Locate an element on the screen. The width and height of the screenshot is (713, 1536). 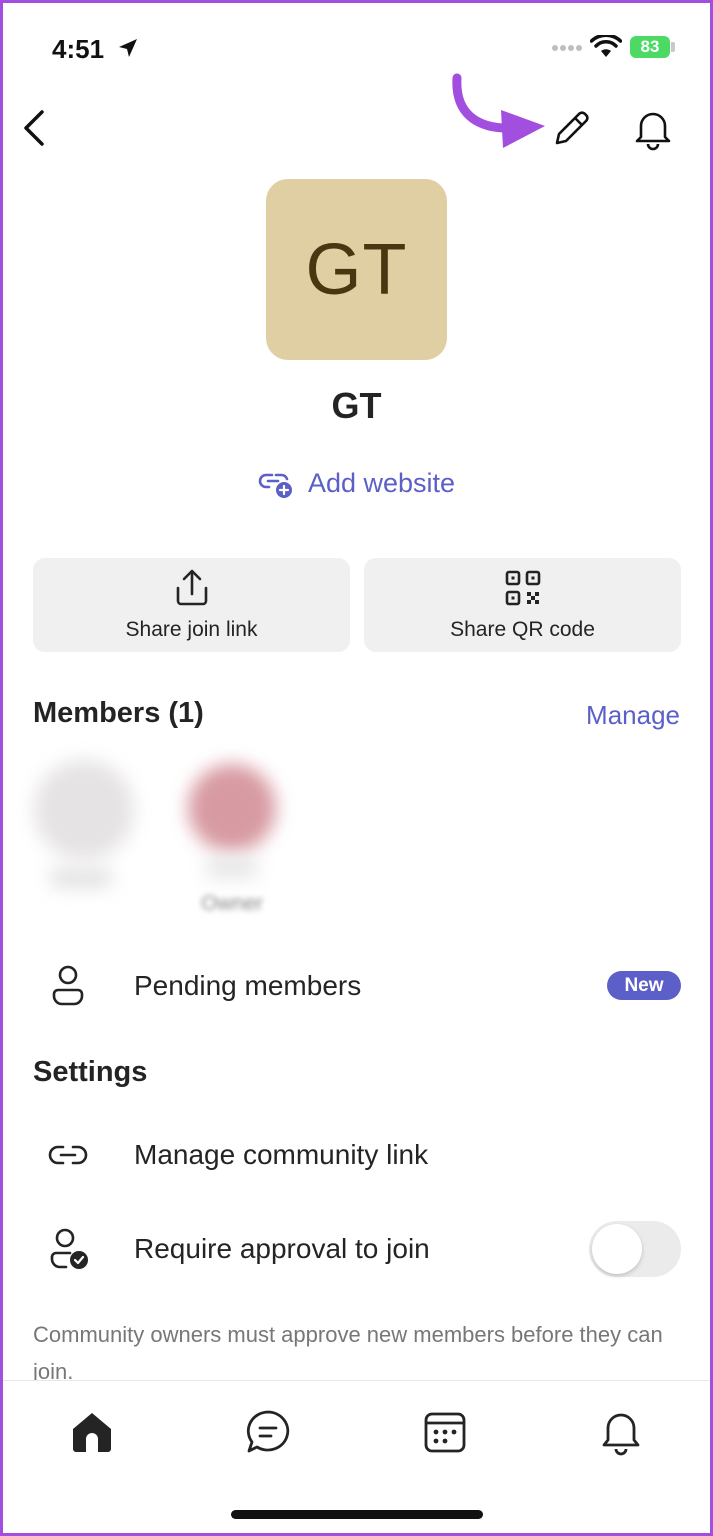
require-approval-toggle is located at coordinates (635, 1249).